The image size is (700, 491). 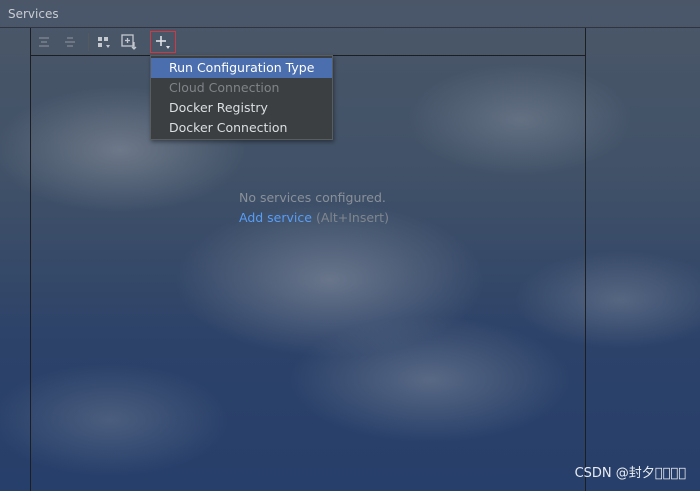 I want to click on toolbar-separator, so click(x=88, y=42).